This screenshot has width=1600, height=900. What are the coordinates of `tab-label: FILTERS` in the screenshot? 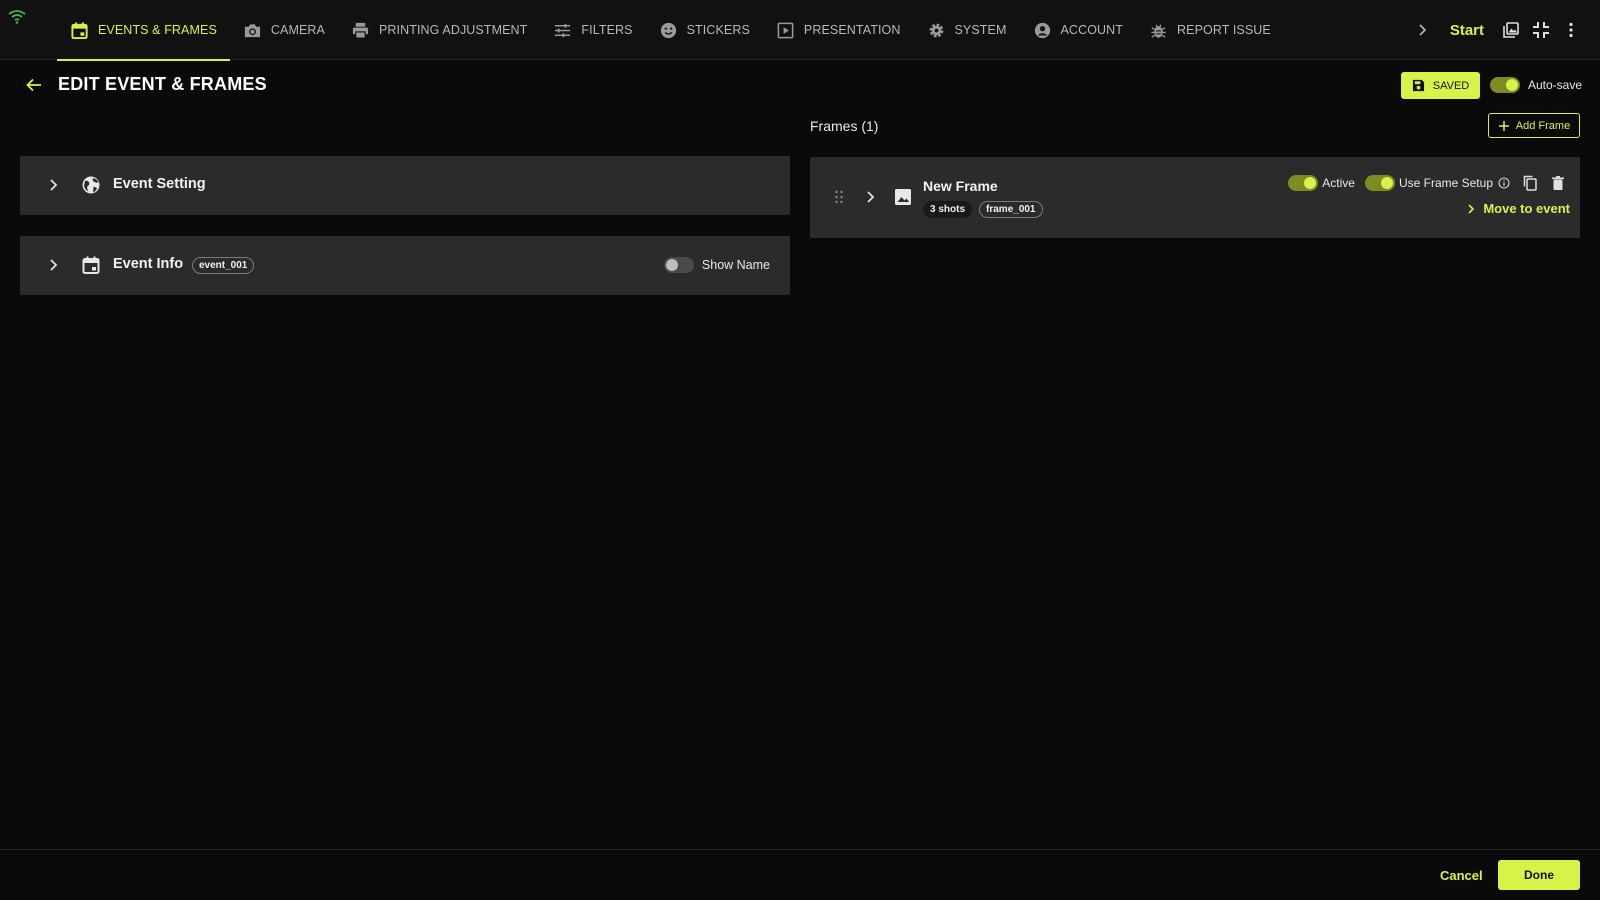 It's located at (607, 30).